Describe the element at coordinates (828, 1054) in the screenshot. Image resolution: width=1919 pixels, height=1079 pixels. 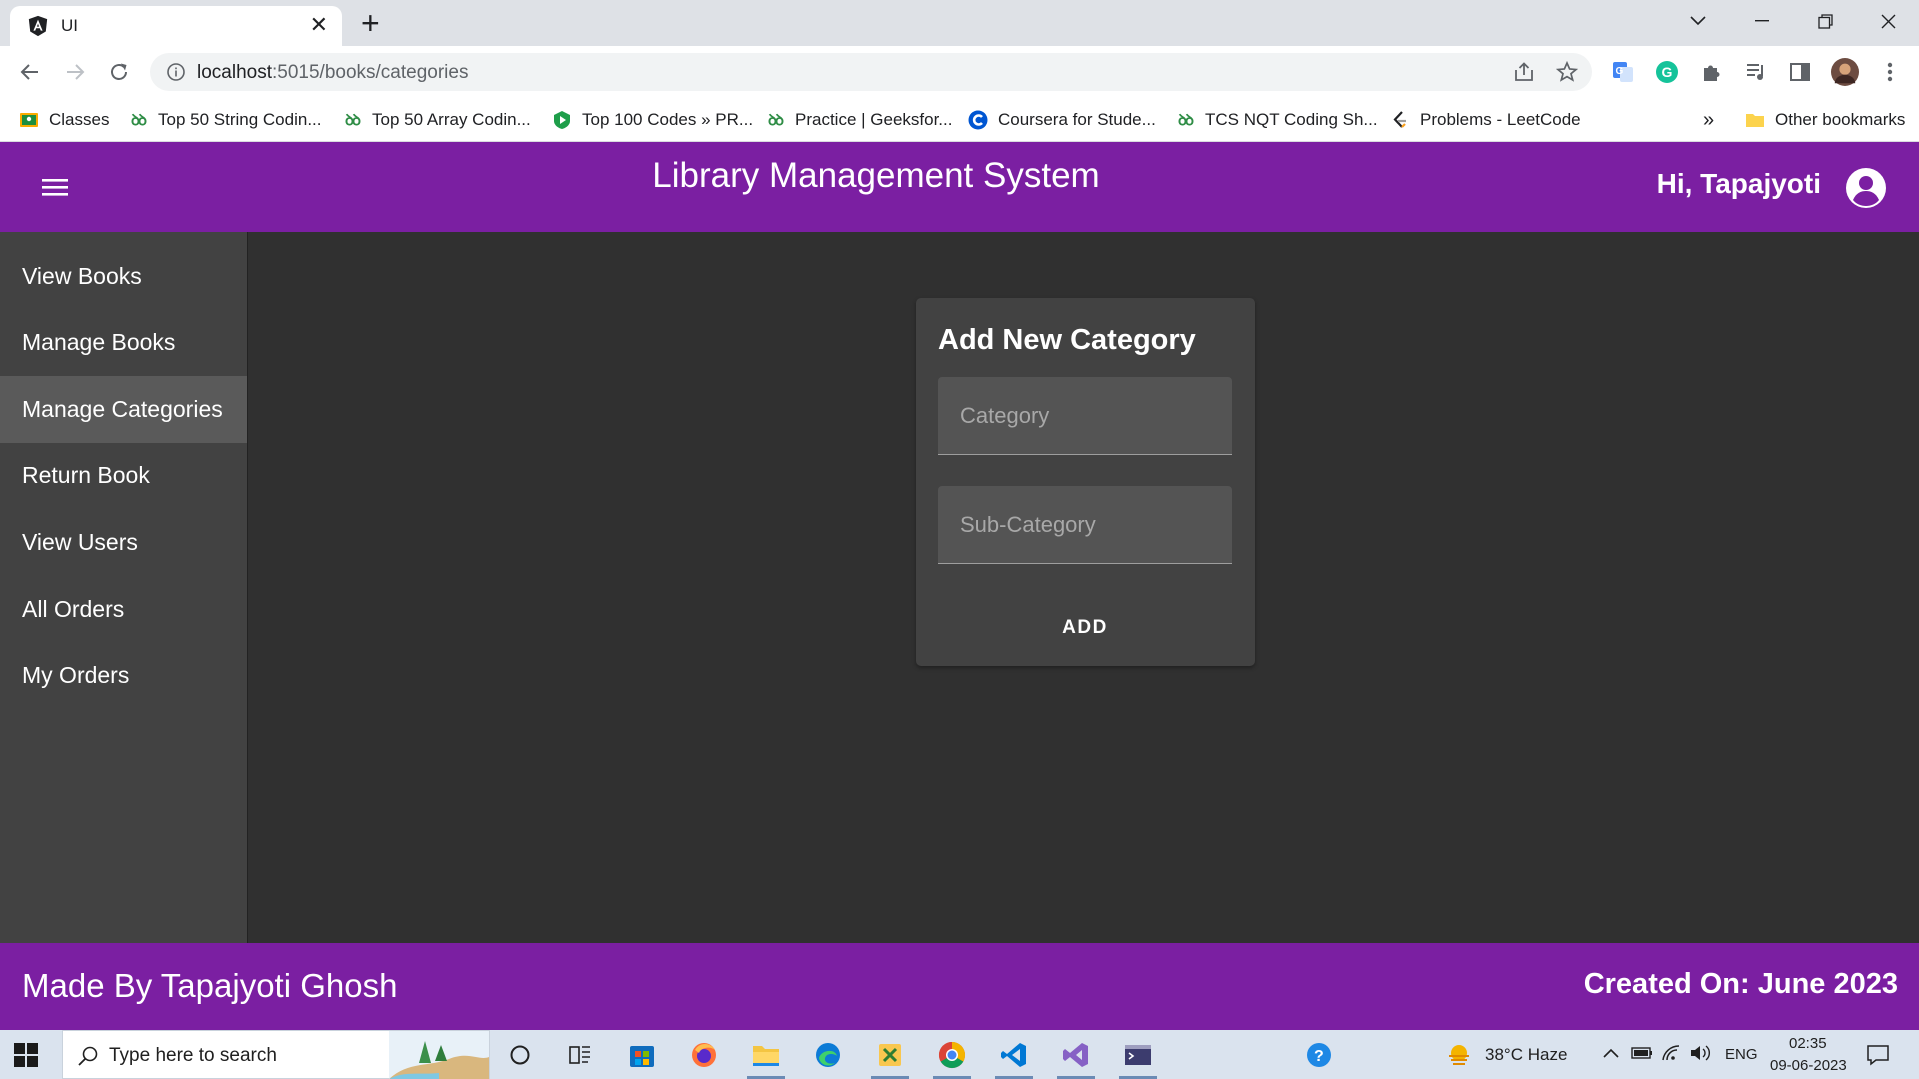
I see `edge-icon` at that location.